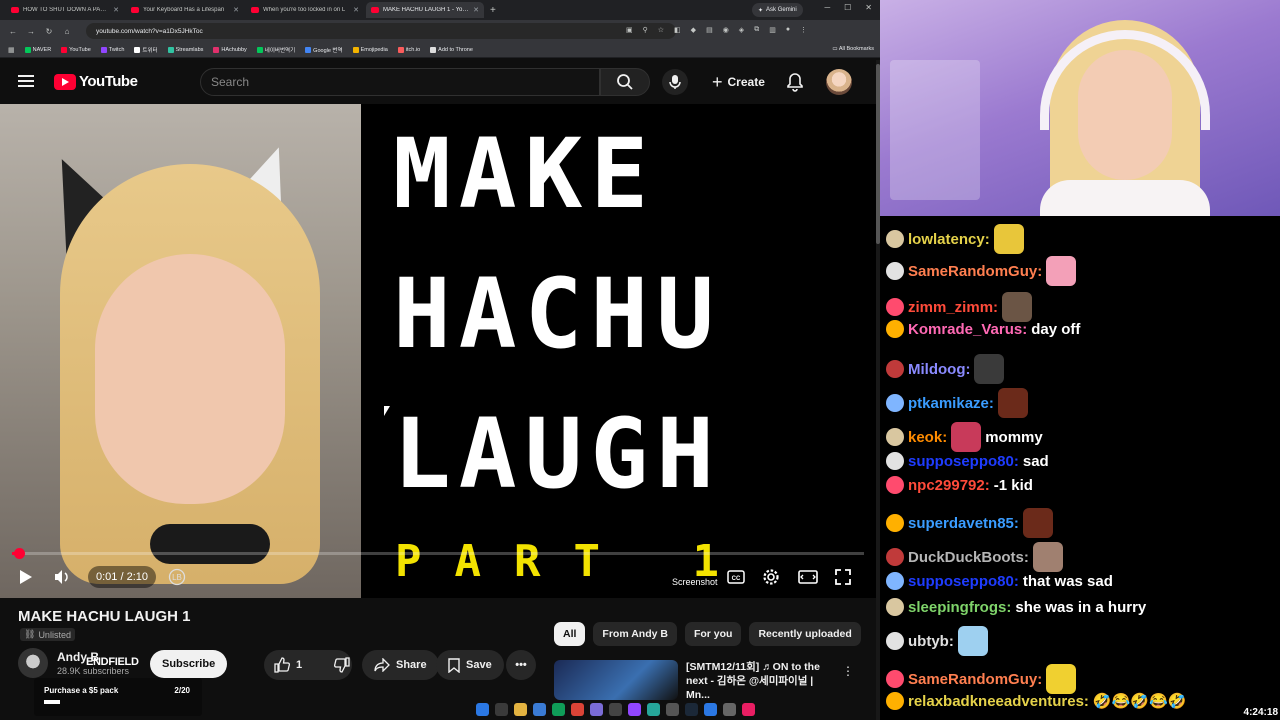 This screenshot has width=1280, height=720. Describe the element at coordinates (275, 50) in the screenshot. I see `bookmark-papago: 네이버번역기` at that location.